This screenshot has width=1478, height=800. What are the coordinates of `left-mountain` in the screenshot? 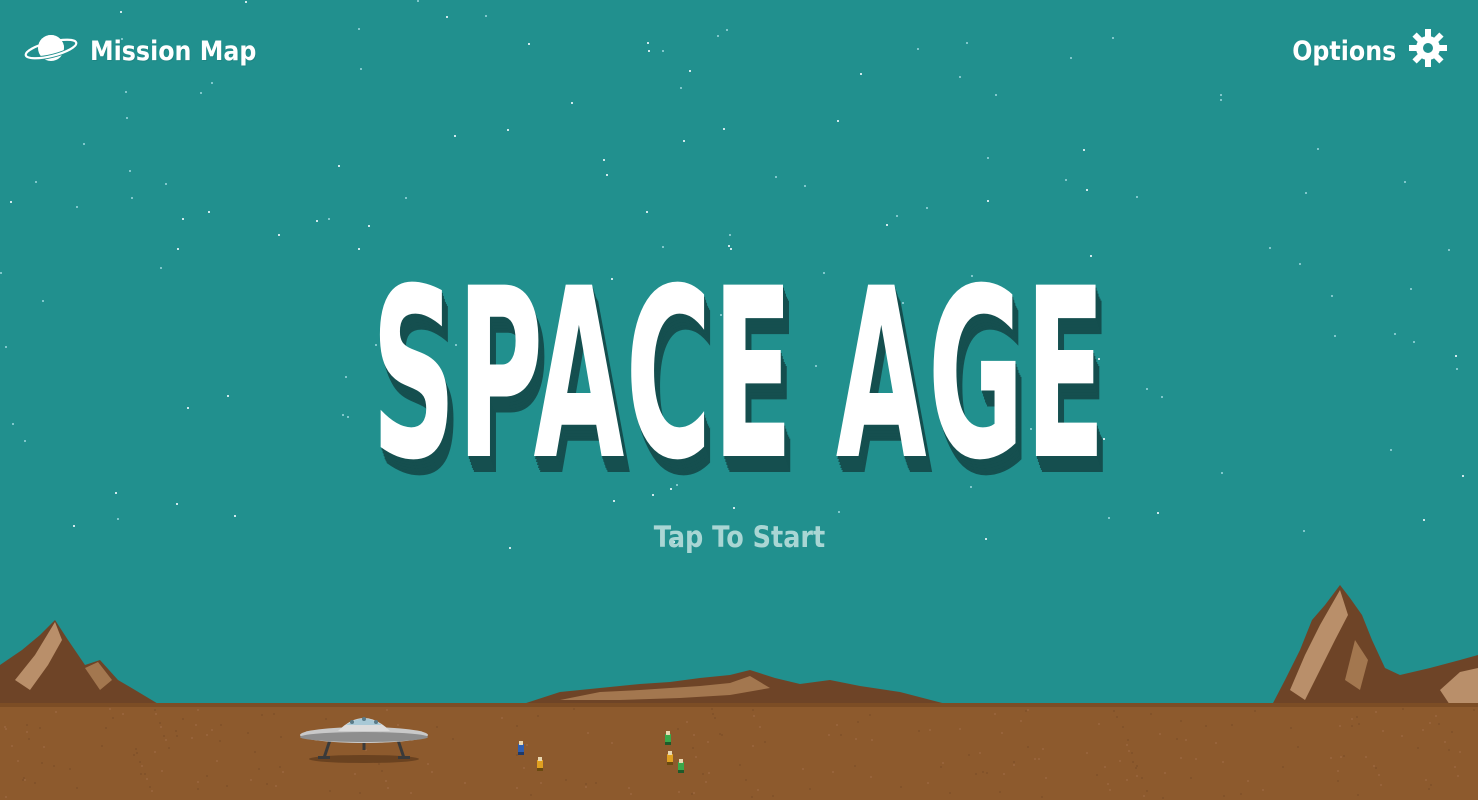 It's located at (80, 662).